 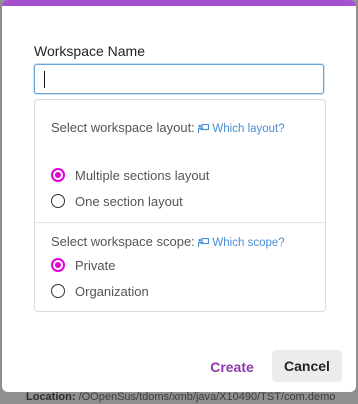 I want to click on which-layout-link: Which layout?, so click(x=241, y=129).